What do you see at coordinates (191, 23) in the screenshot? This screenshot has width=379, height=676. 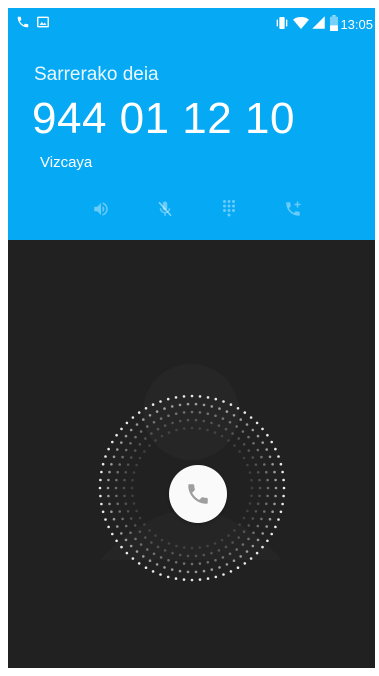 I see `status-bar: 13:05` at bounding box center [191, 23].